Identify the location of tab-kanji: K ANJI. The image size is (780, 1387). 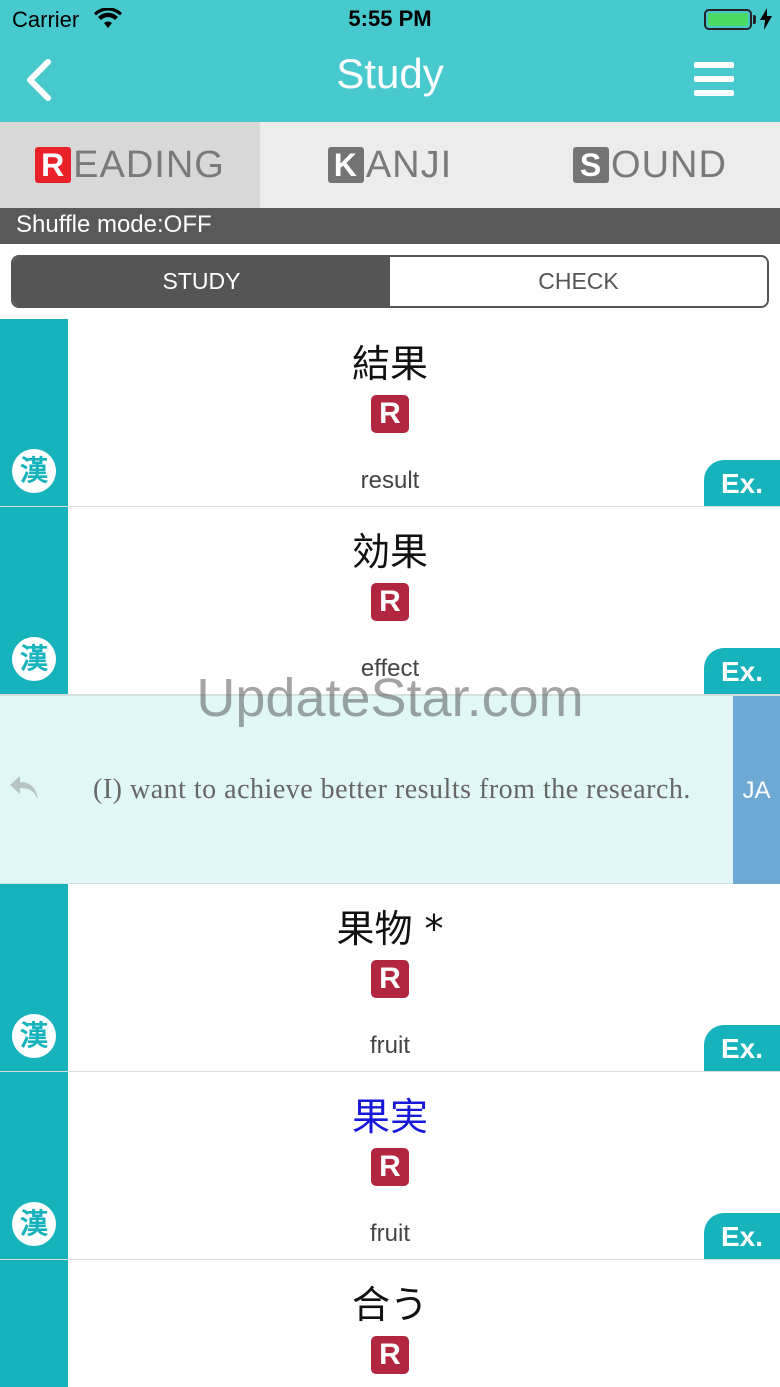
(390, 165).